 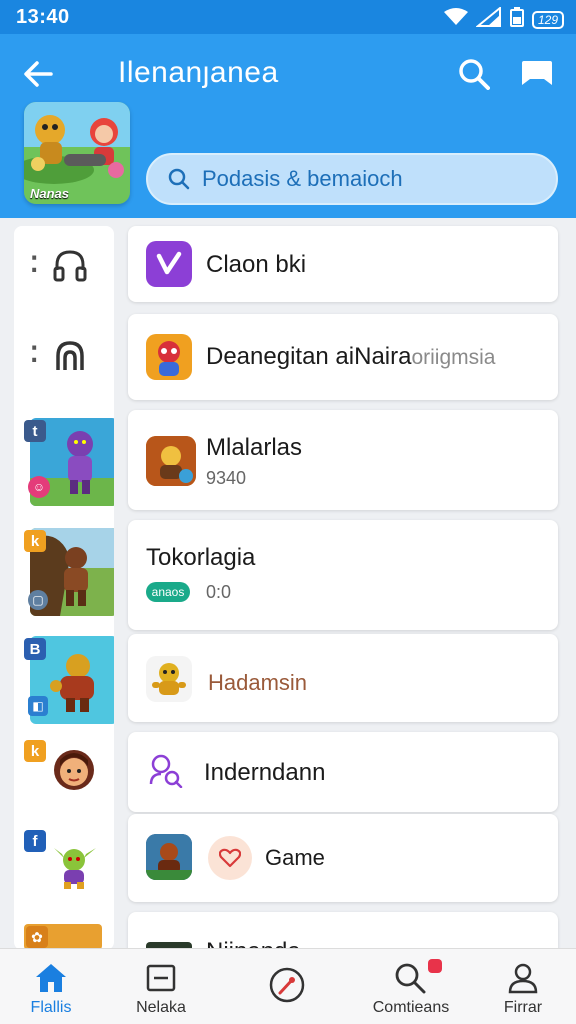 What do you see at coordinates (343, 575) in the screenshot?
I see `list-item: Tokorlagia anaos 0:0` at bounding box center [343, 575].